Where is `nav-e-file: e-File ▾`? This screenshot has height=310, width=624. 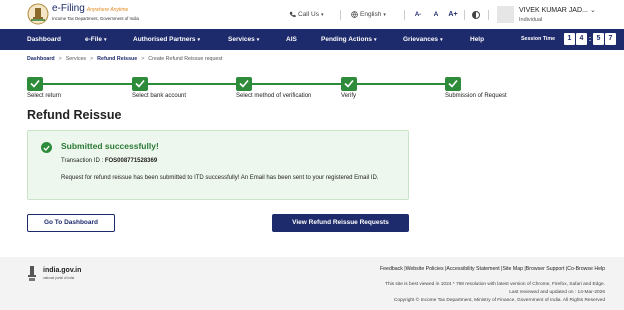 nav-e-file: e-File ▾ is located at coordinates (96, 39).